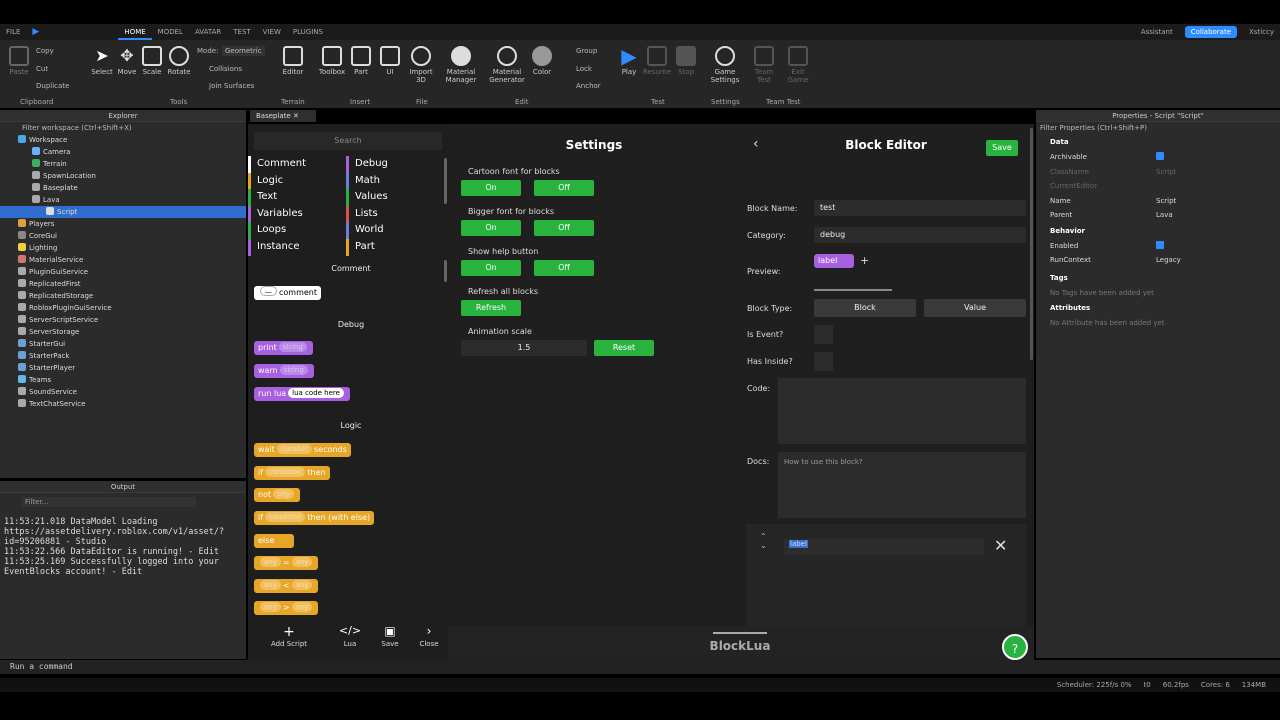 The height and width of the screenshot is (720, 1280). What do you see at coordinates (740, 633) in the screenshot?
I see `footer-handle` at bounding box center [740, 633].